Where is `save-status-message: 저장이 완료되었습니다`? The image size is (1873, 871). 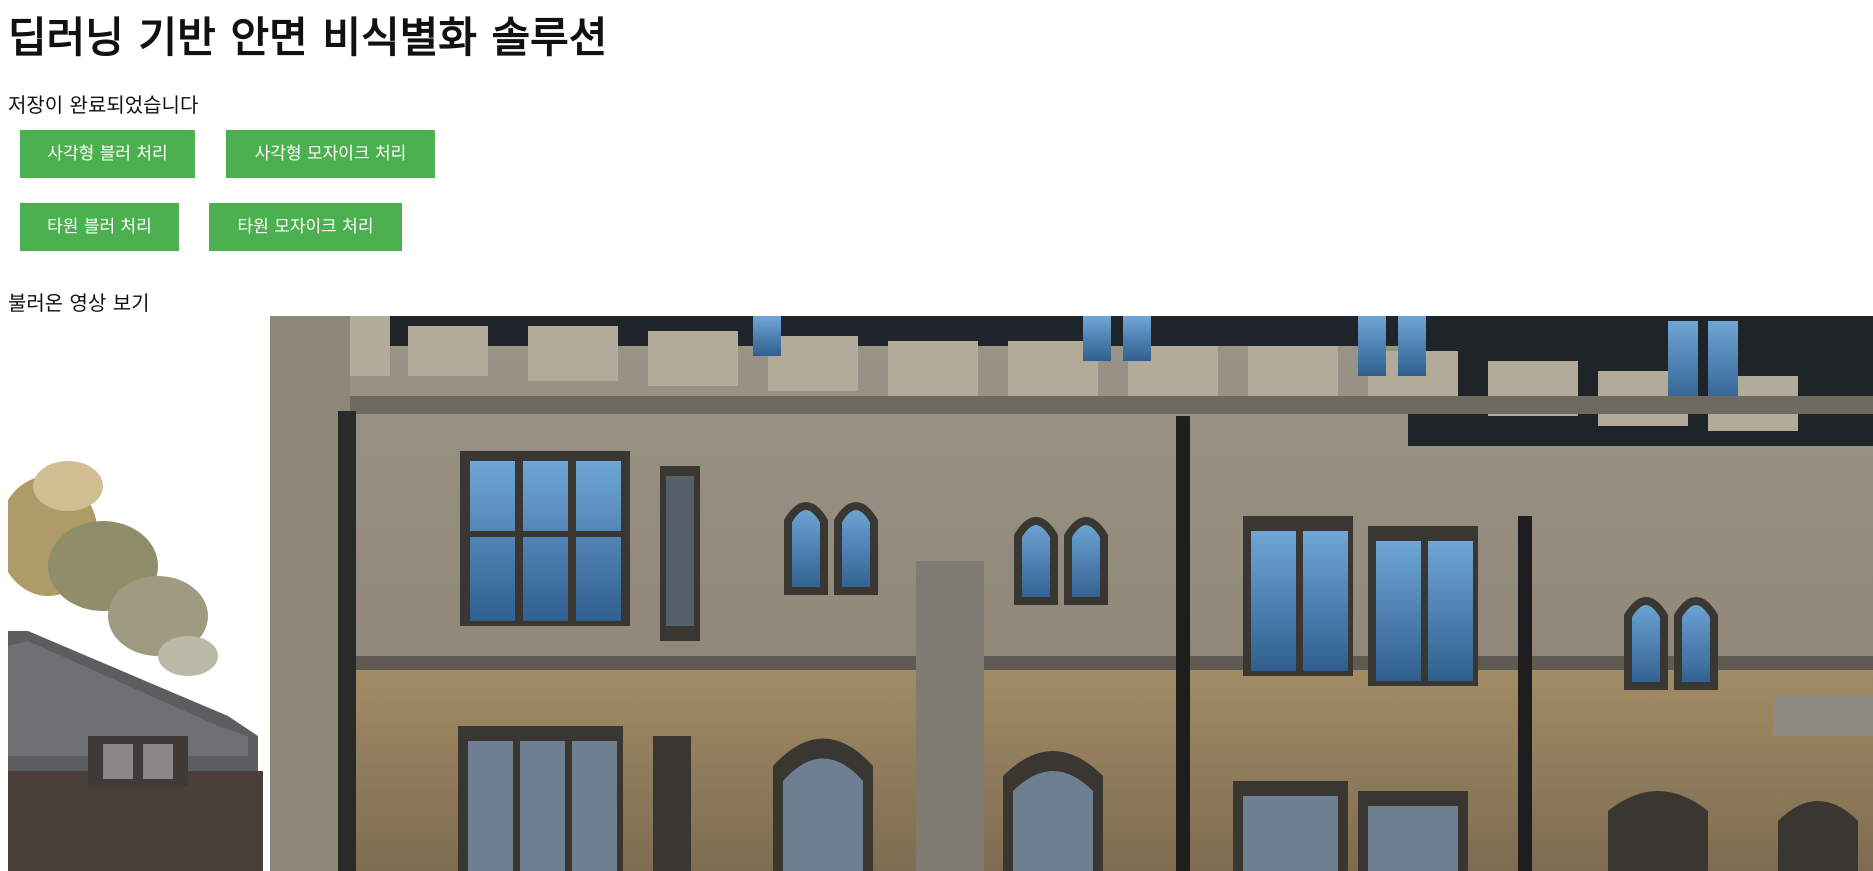 save-status-message: 저장이 완료되었습니다 is located at coordinates (103, 105).